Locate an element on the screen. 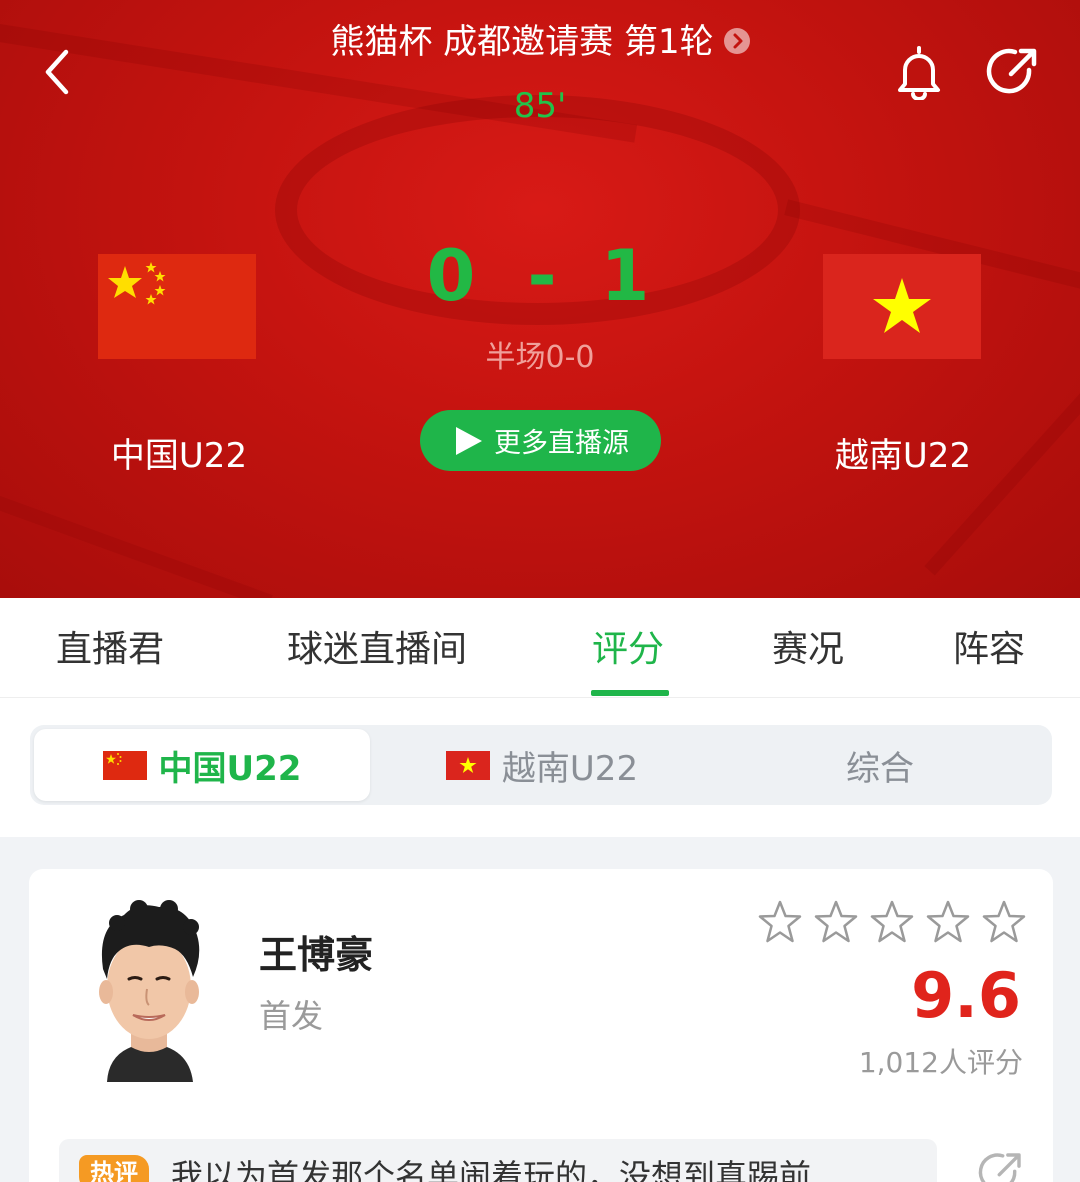  home-score: 0 is located at coordinates (451, 276).